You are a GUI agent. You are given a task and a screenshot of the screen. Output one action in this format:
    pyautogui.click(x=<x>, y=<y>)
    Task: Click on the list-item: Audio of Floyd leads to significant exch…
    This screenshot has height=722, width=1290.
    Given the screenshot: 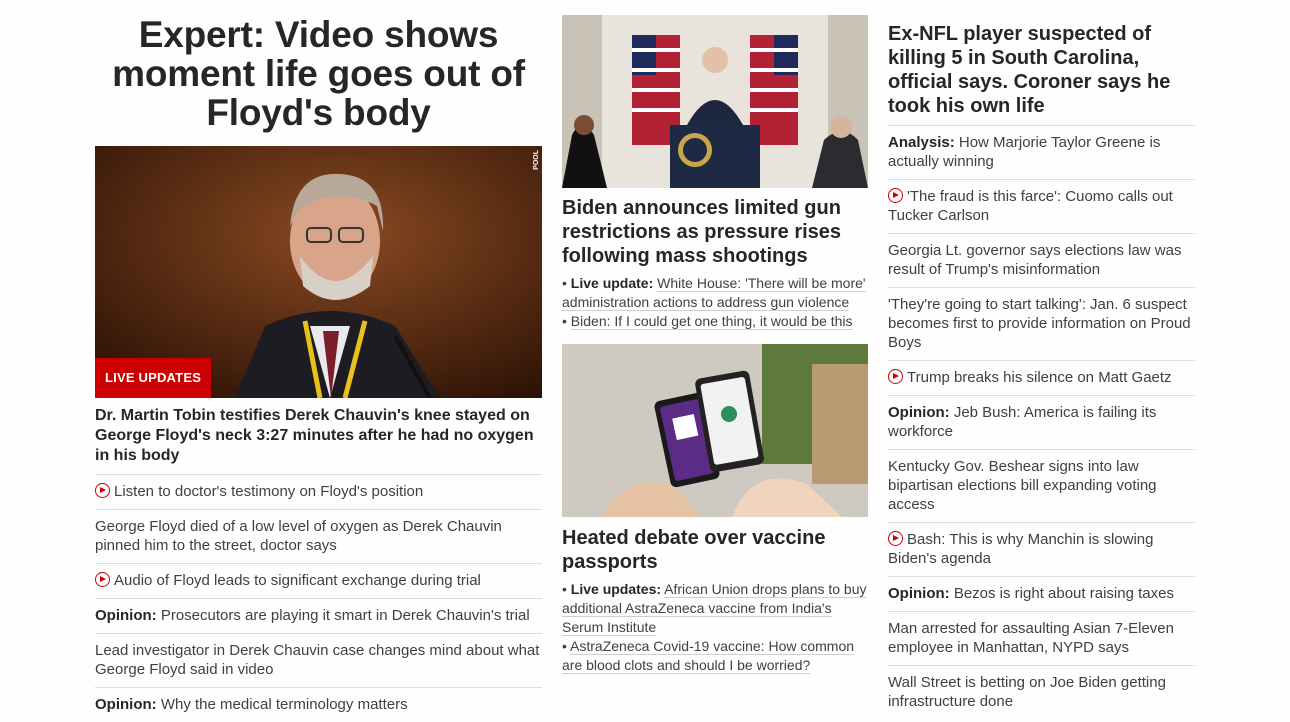 What is the action you would take?
    pyautogui.click(x=318, y=580)
    